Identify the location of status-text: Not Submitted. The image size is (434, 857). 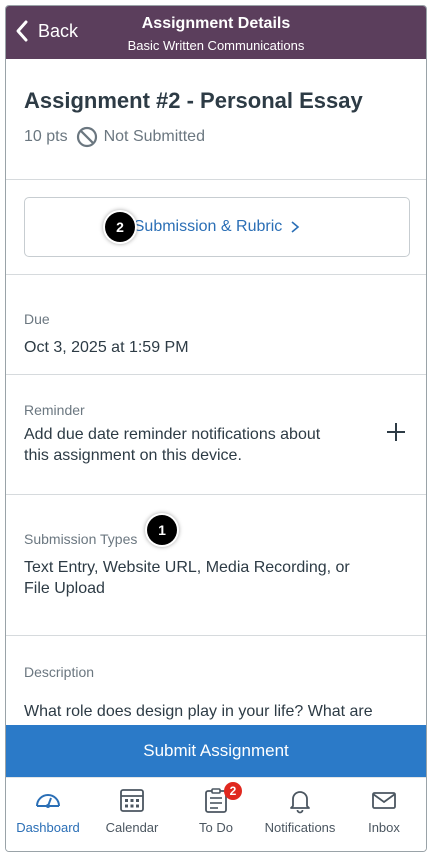
(154, 136).